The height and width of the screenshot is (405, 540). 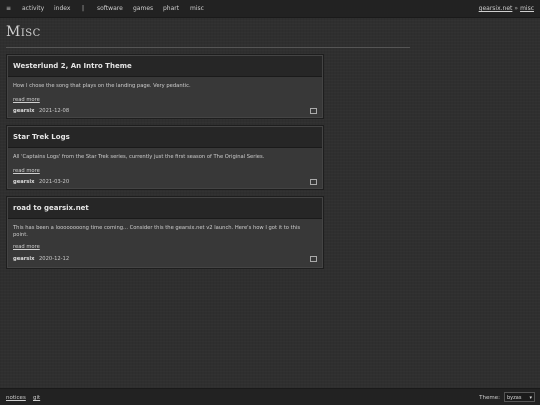 I want to click on theme-select: byzas ▾, so click(x=519, y=397).